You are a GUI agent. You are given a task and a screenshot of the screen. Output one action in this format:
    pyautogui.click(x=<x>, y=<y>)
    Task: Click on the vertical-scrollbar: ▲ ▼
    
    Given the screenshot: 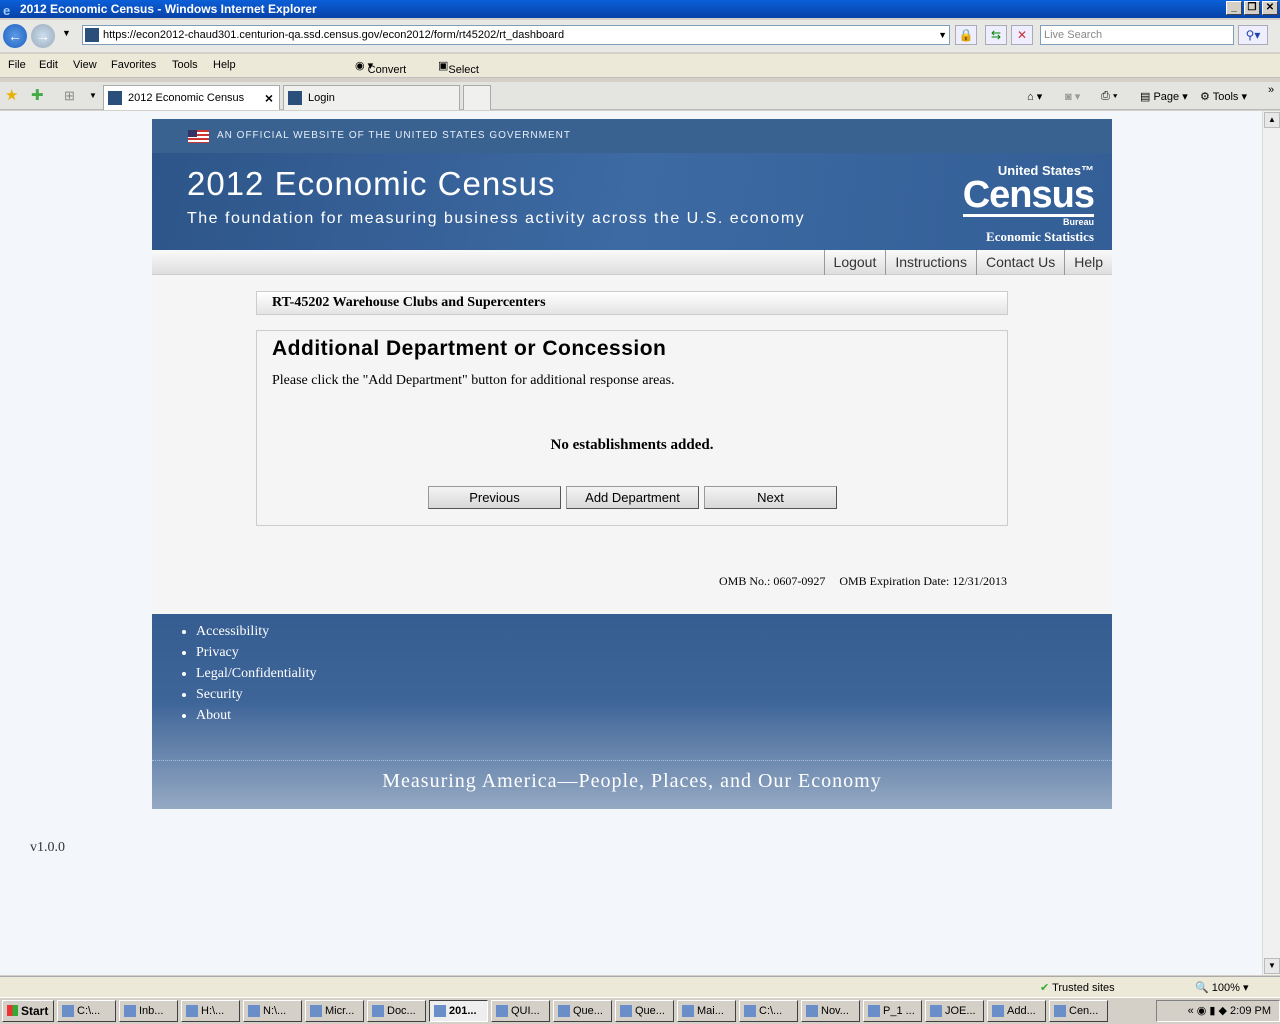 What is the action you would take?
    pyautogui.click(x=1271, y=543)
    